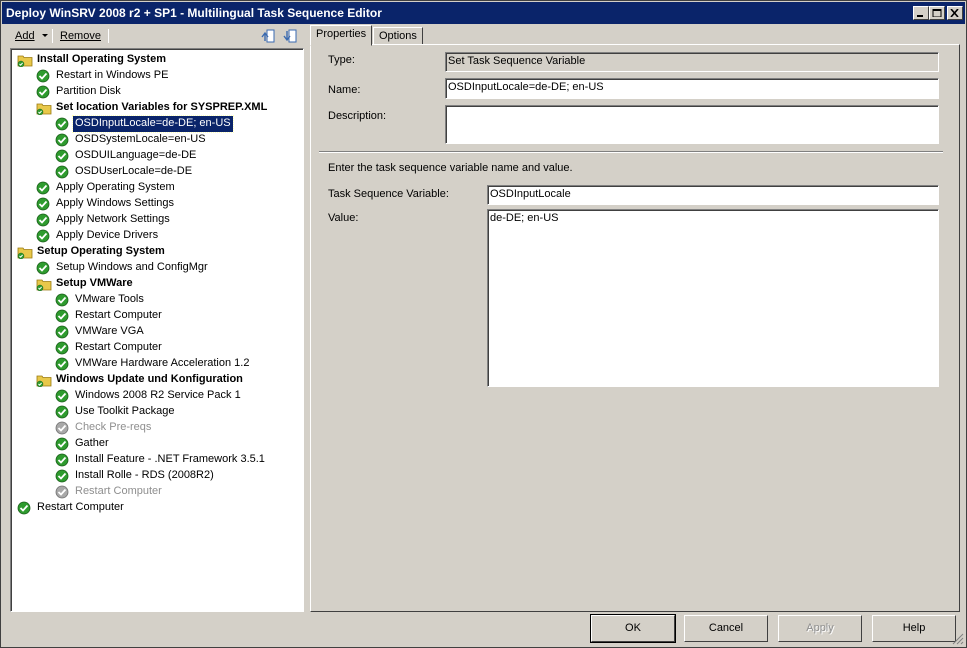 This screenshot has width=967, height=648. What do you see at coordinates (921, 13) in the screenshot?
I see `minimize-button` at bounding box center [921, 13].